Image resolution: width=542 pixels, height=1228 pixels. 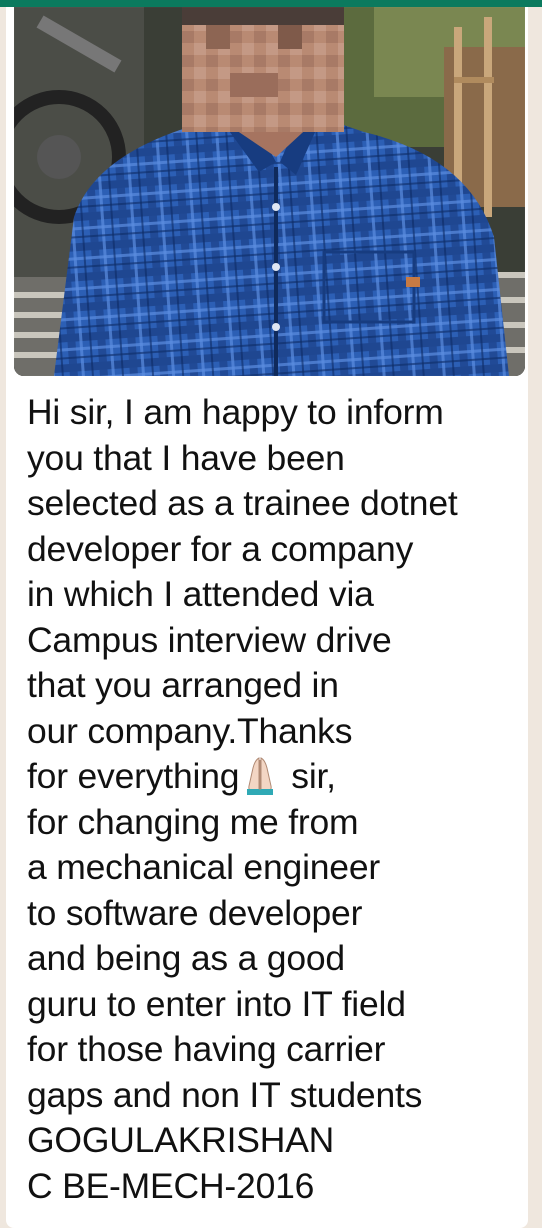 What do you see at coordinates (200, 594) in the screenshot?
I see `message-line: in which I attended via` at bounding box center [200, 594].